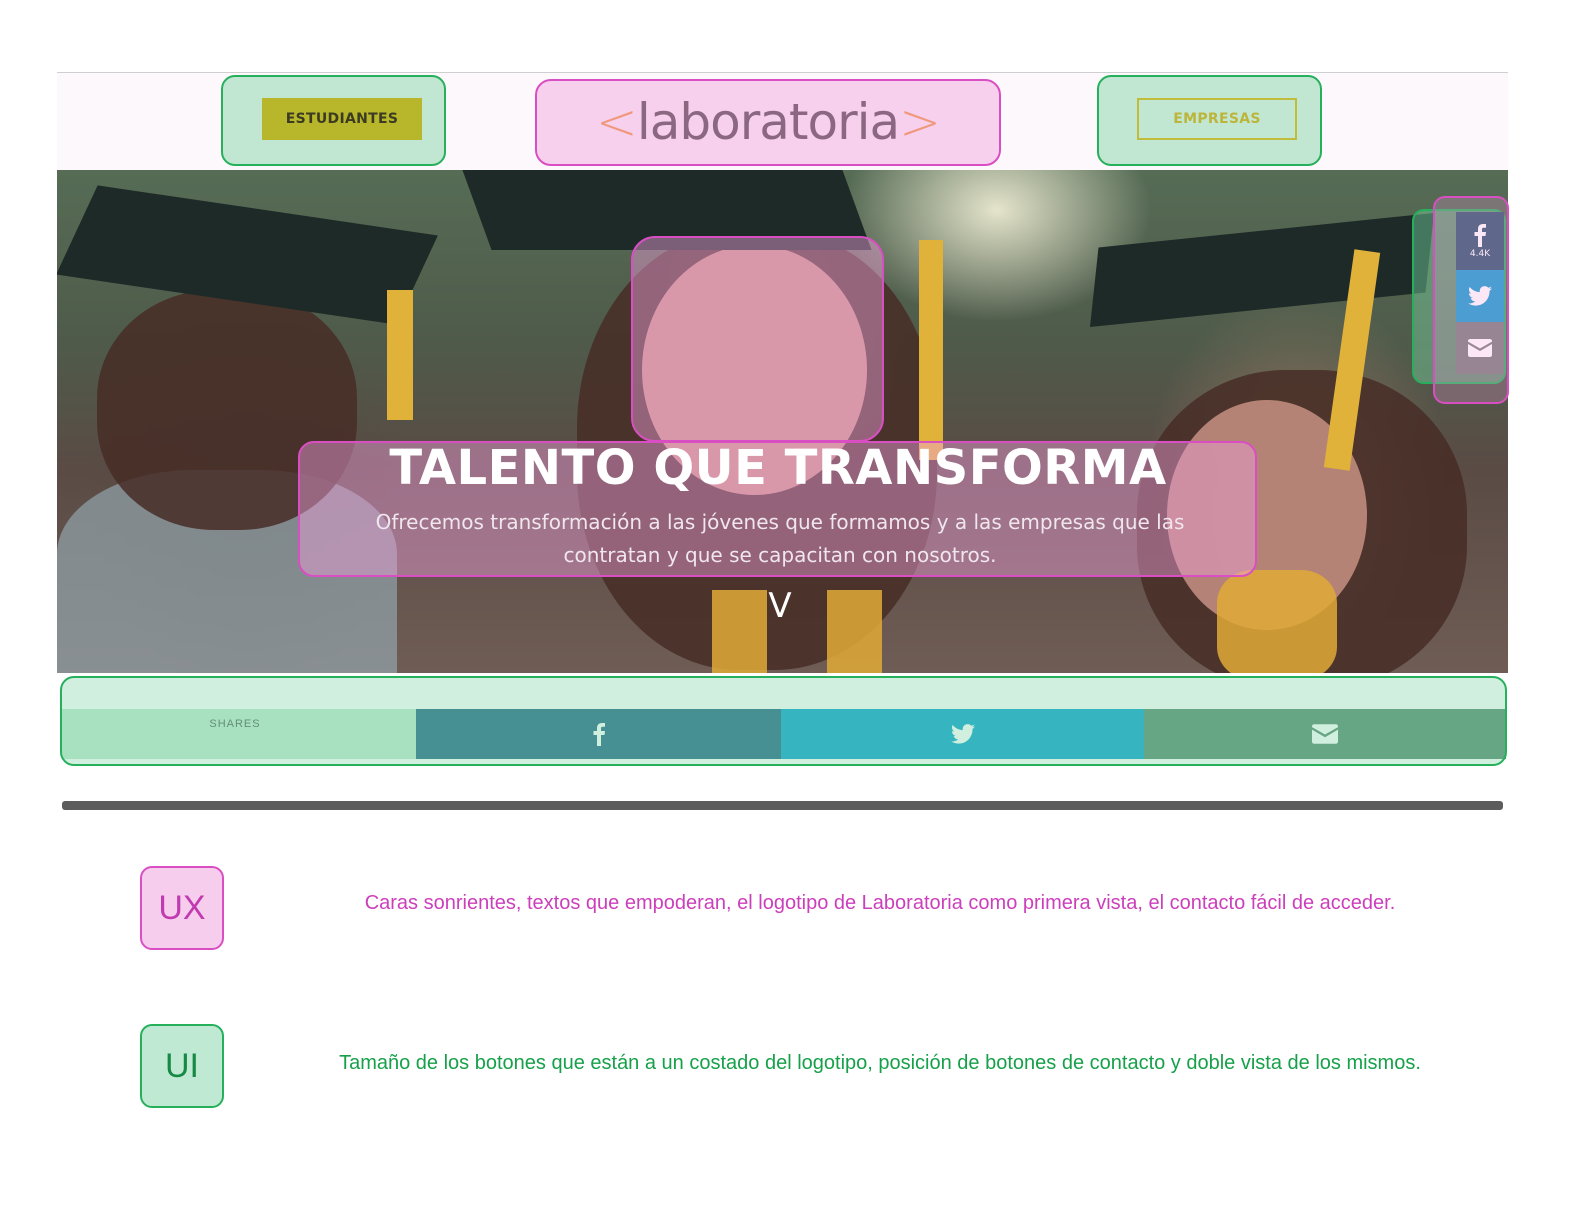  Describe the element at coordinates (768, 122) in the screenshot. I see `ux-annotation-logo` at that location.